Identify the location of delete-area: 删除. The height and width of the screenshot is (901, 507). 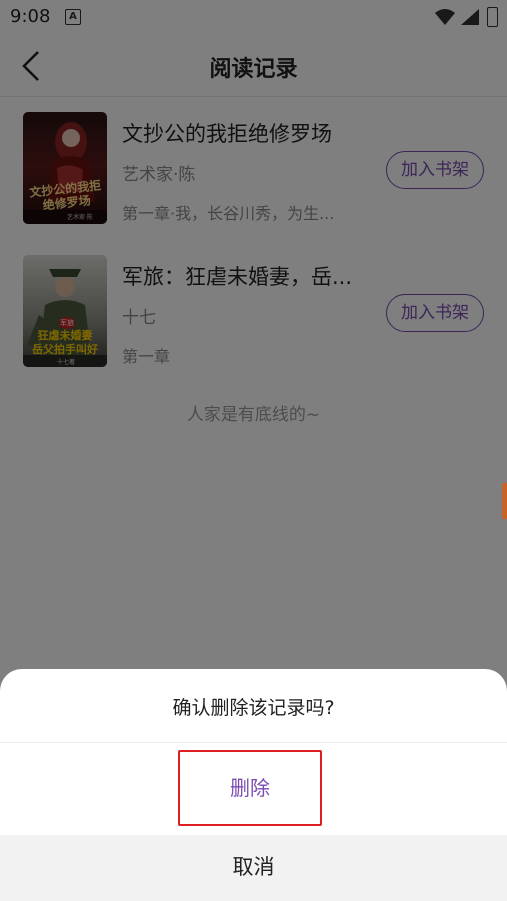
(253, 789).